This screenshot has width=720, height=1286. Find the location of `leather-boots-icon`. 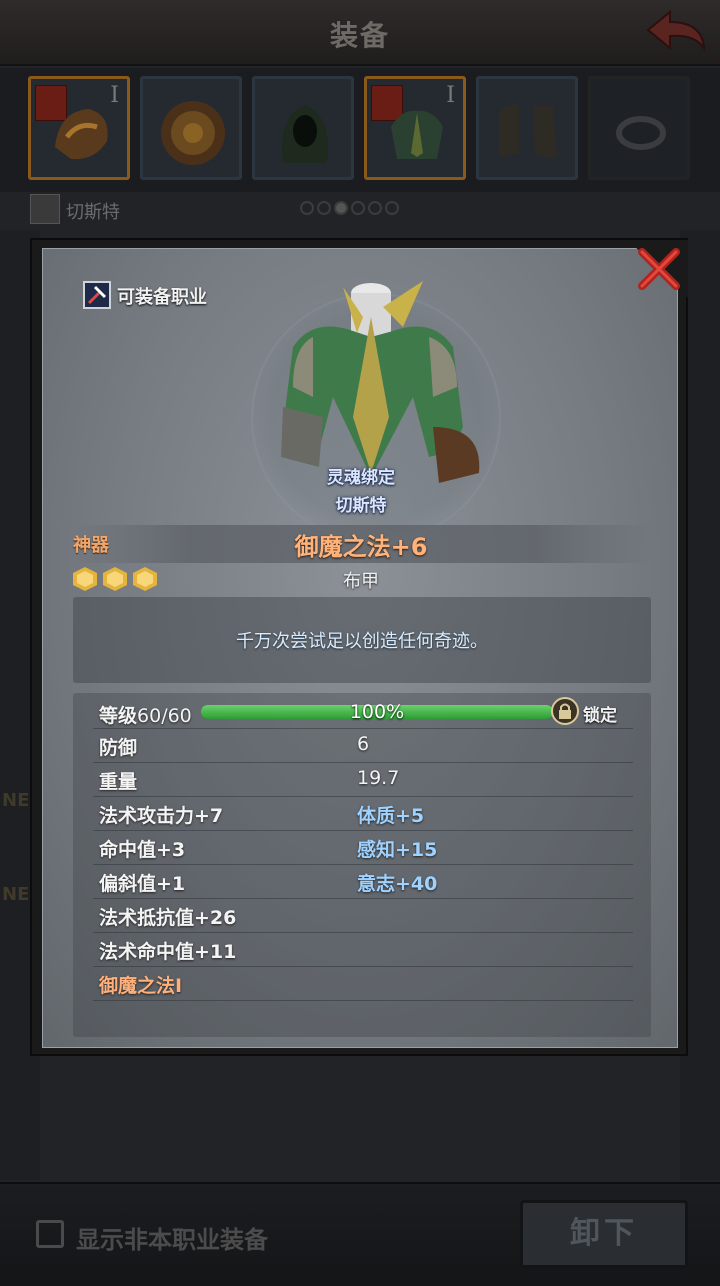

leather-boots-icon is located at coordinates (528, 132).